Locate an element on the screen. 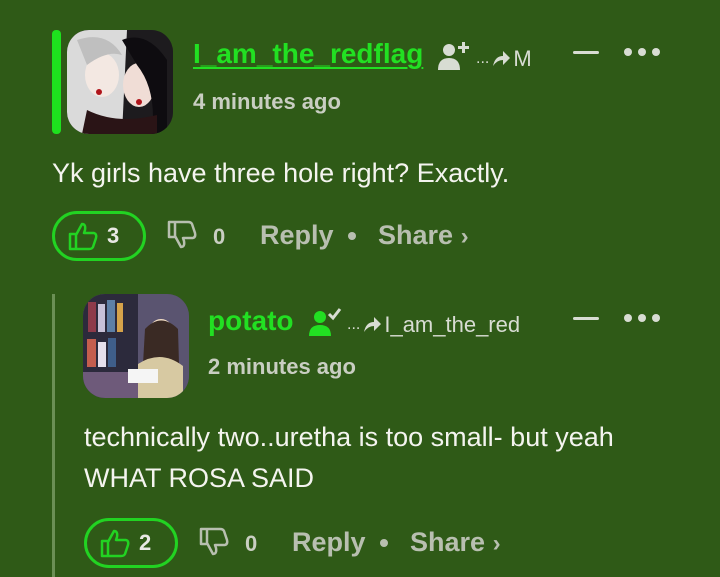  comment-timestamp: 4 minutes ago is located at coordinates (267, 101).